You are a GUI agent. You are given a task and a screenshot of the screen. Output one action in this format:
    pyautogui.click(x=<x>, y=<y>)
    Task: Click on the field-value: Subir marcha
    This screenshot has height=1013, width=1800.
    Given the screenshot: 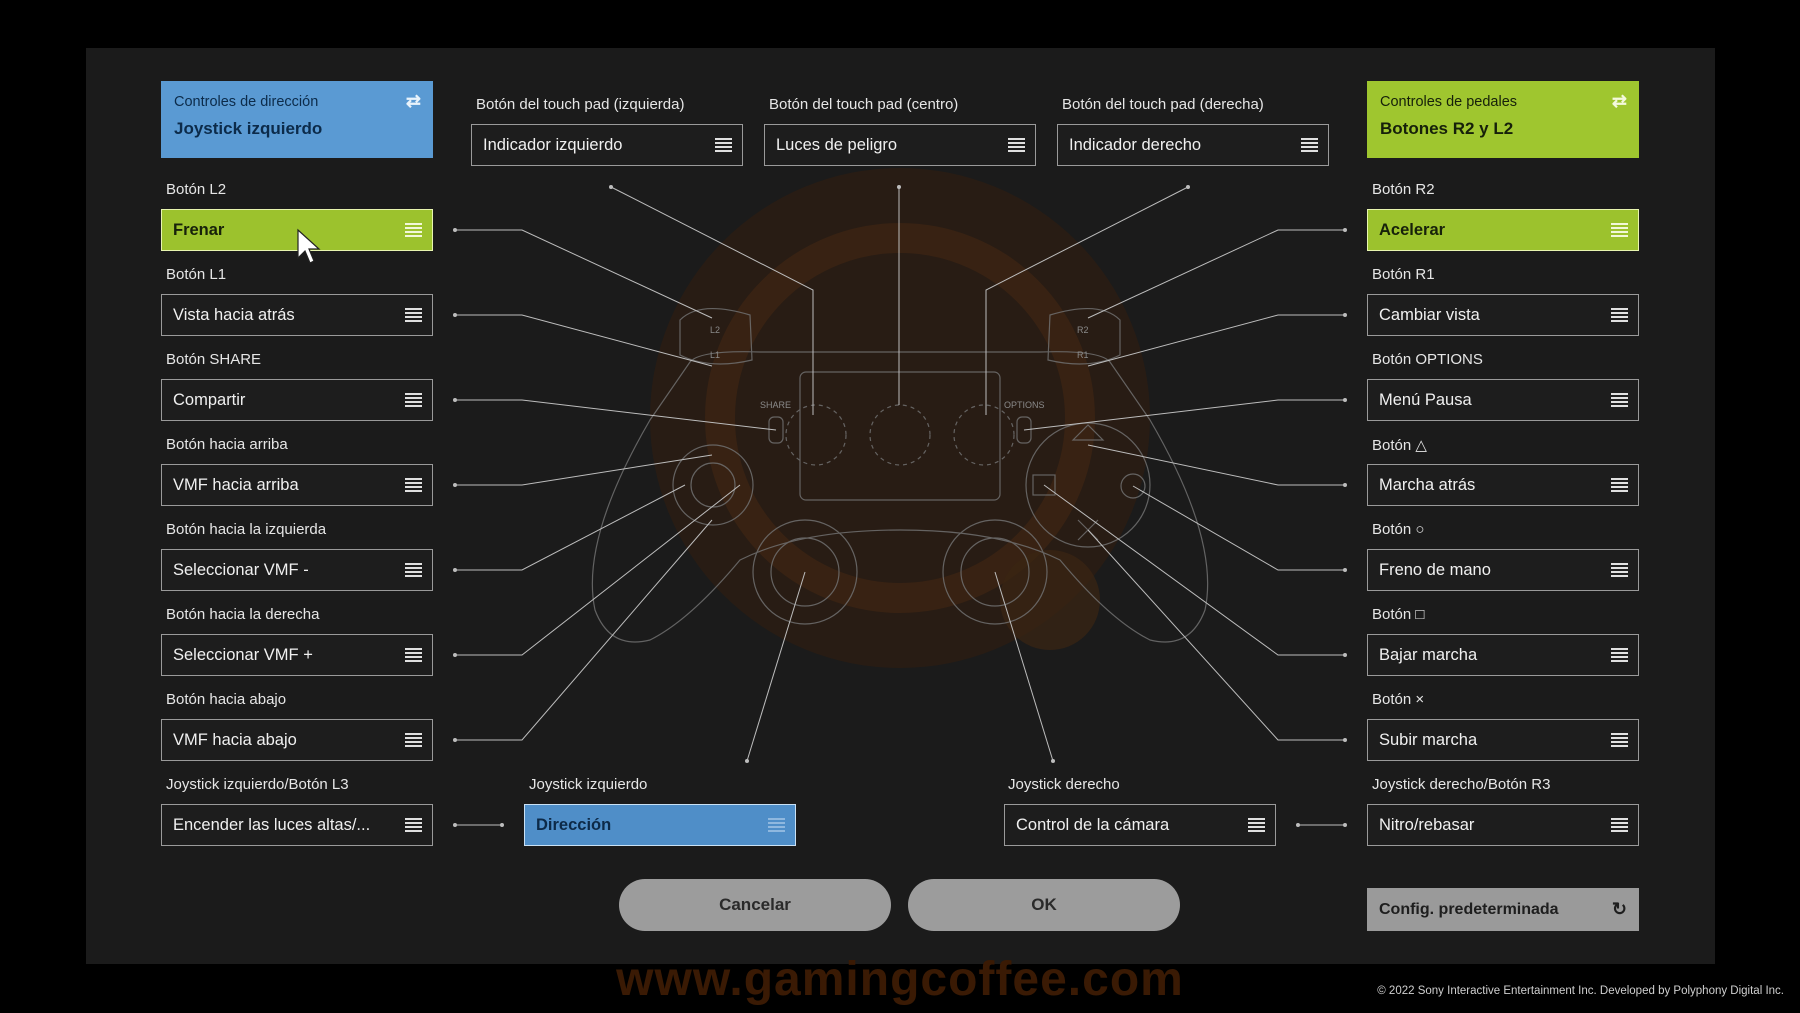 What is the action you would take?
    pyautogui.click(x=1428, y=739)
    